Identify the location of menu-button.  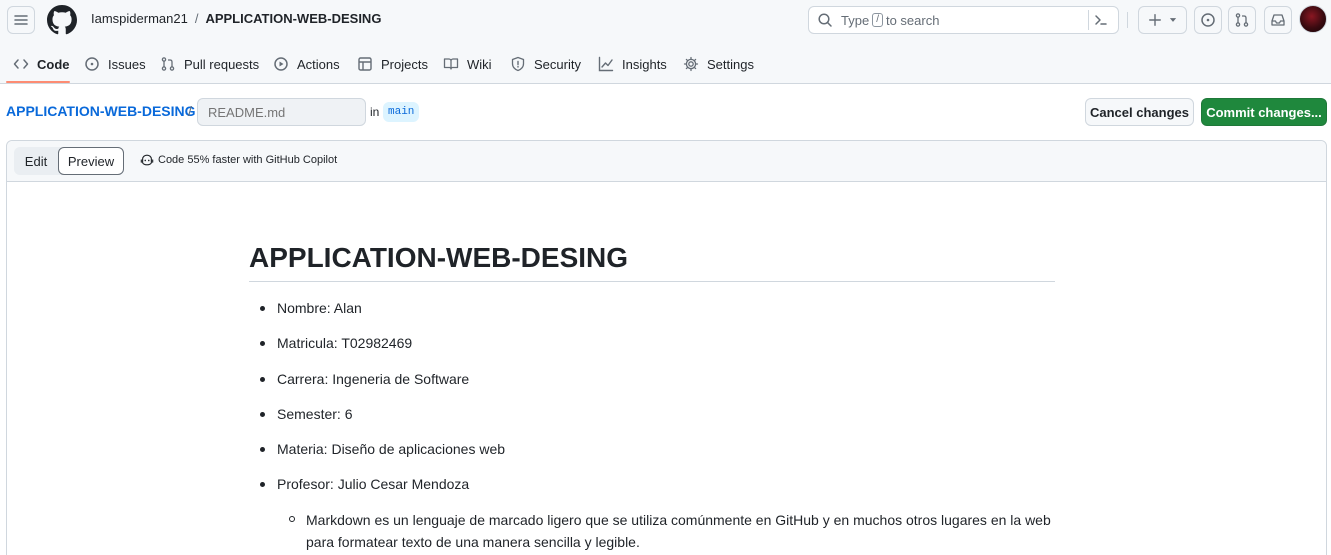
(21, 20).